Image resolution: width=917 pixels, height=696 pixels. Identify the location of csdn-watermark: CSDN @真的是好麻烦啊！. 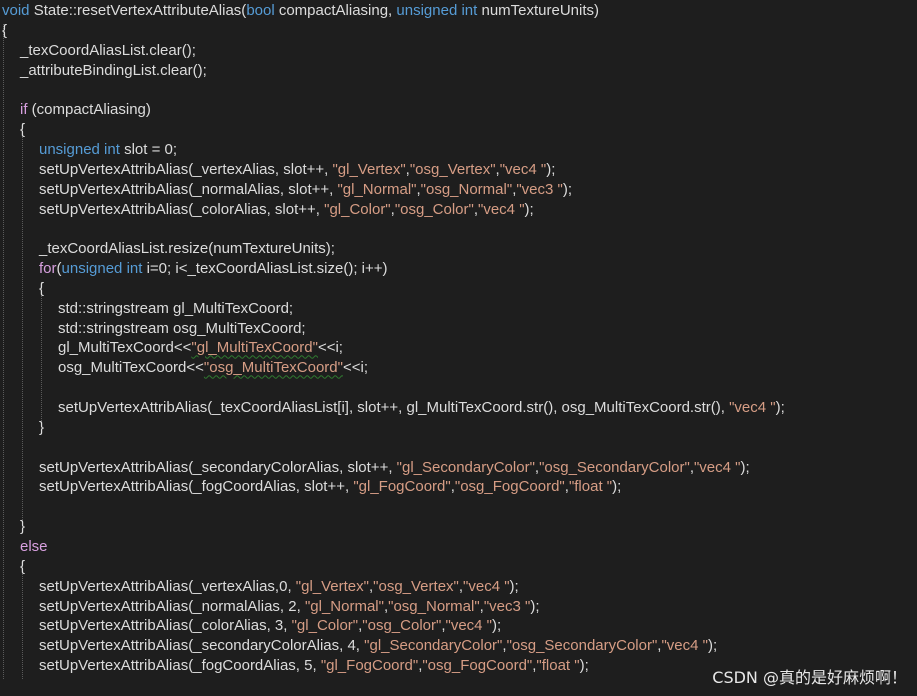
(809, 677).